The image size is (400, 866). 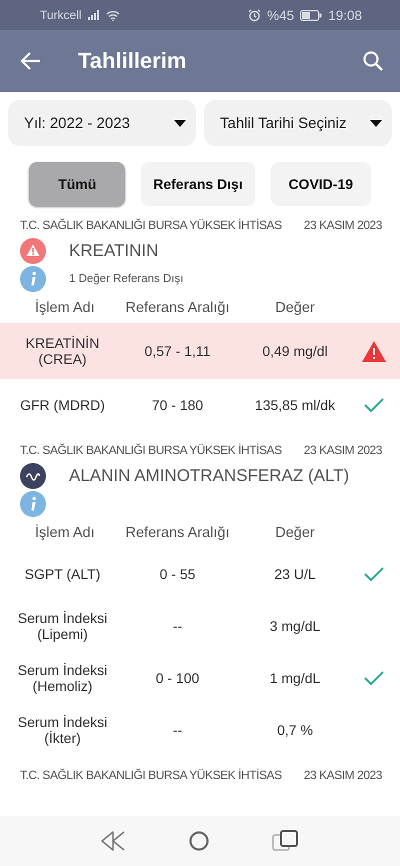 What do you see at coordinates (102, 123) in the screenshot?
I see `dropdown: Yıl: 2022 - 2023` at bounding box center [102, 123].